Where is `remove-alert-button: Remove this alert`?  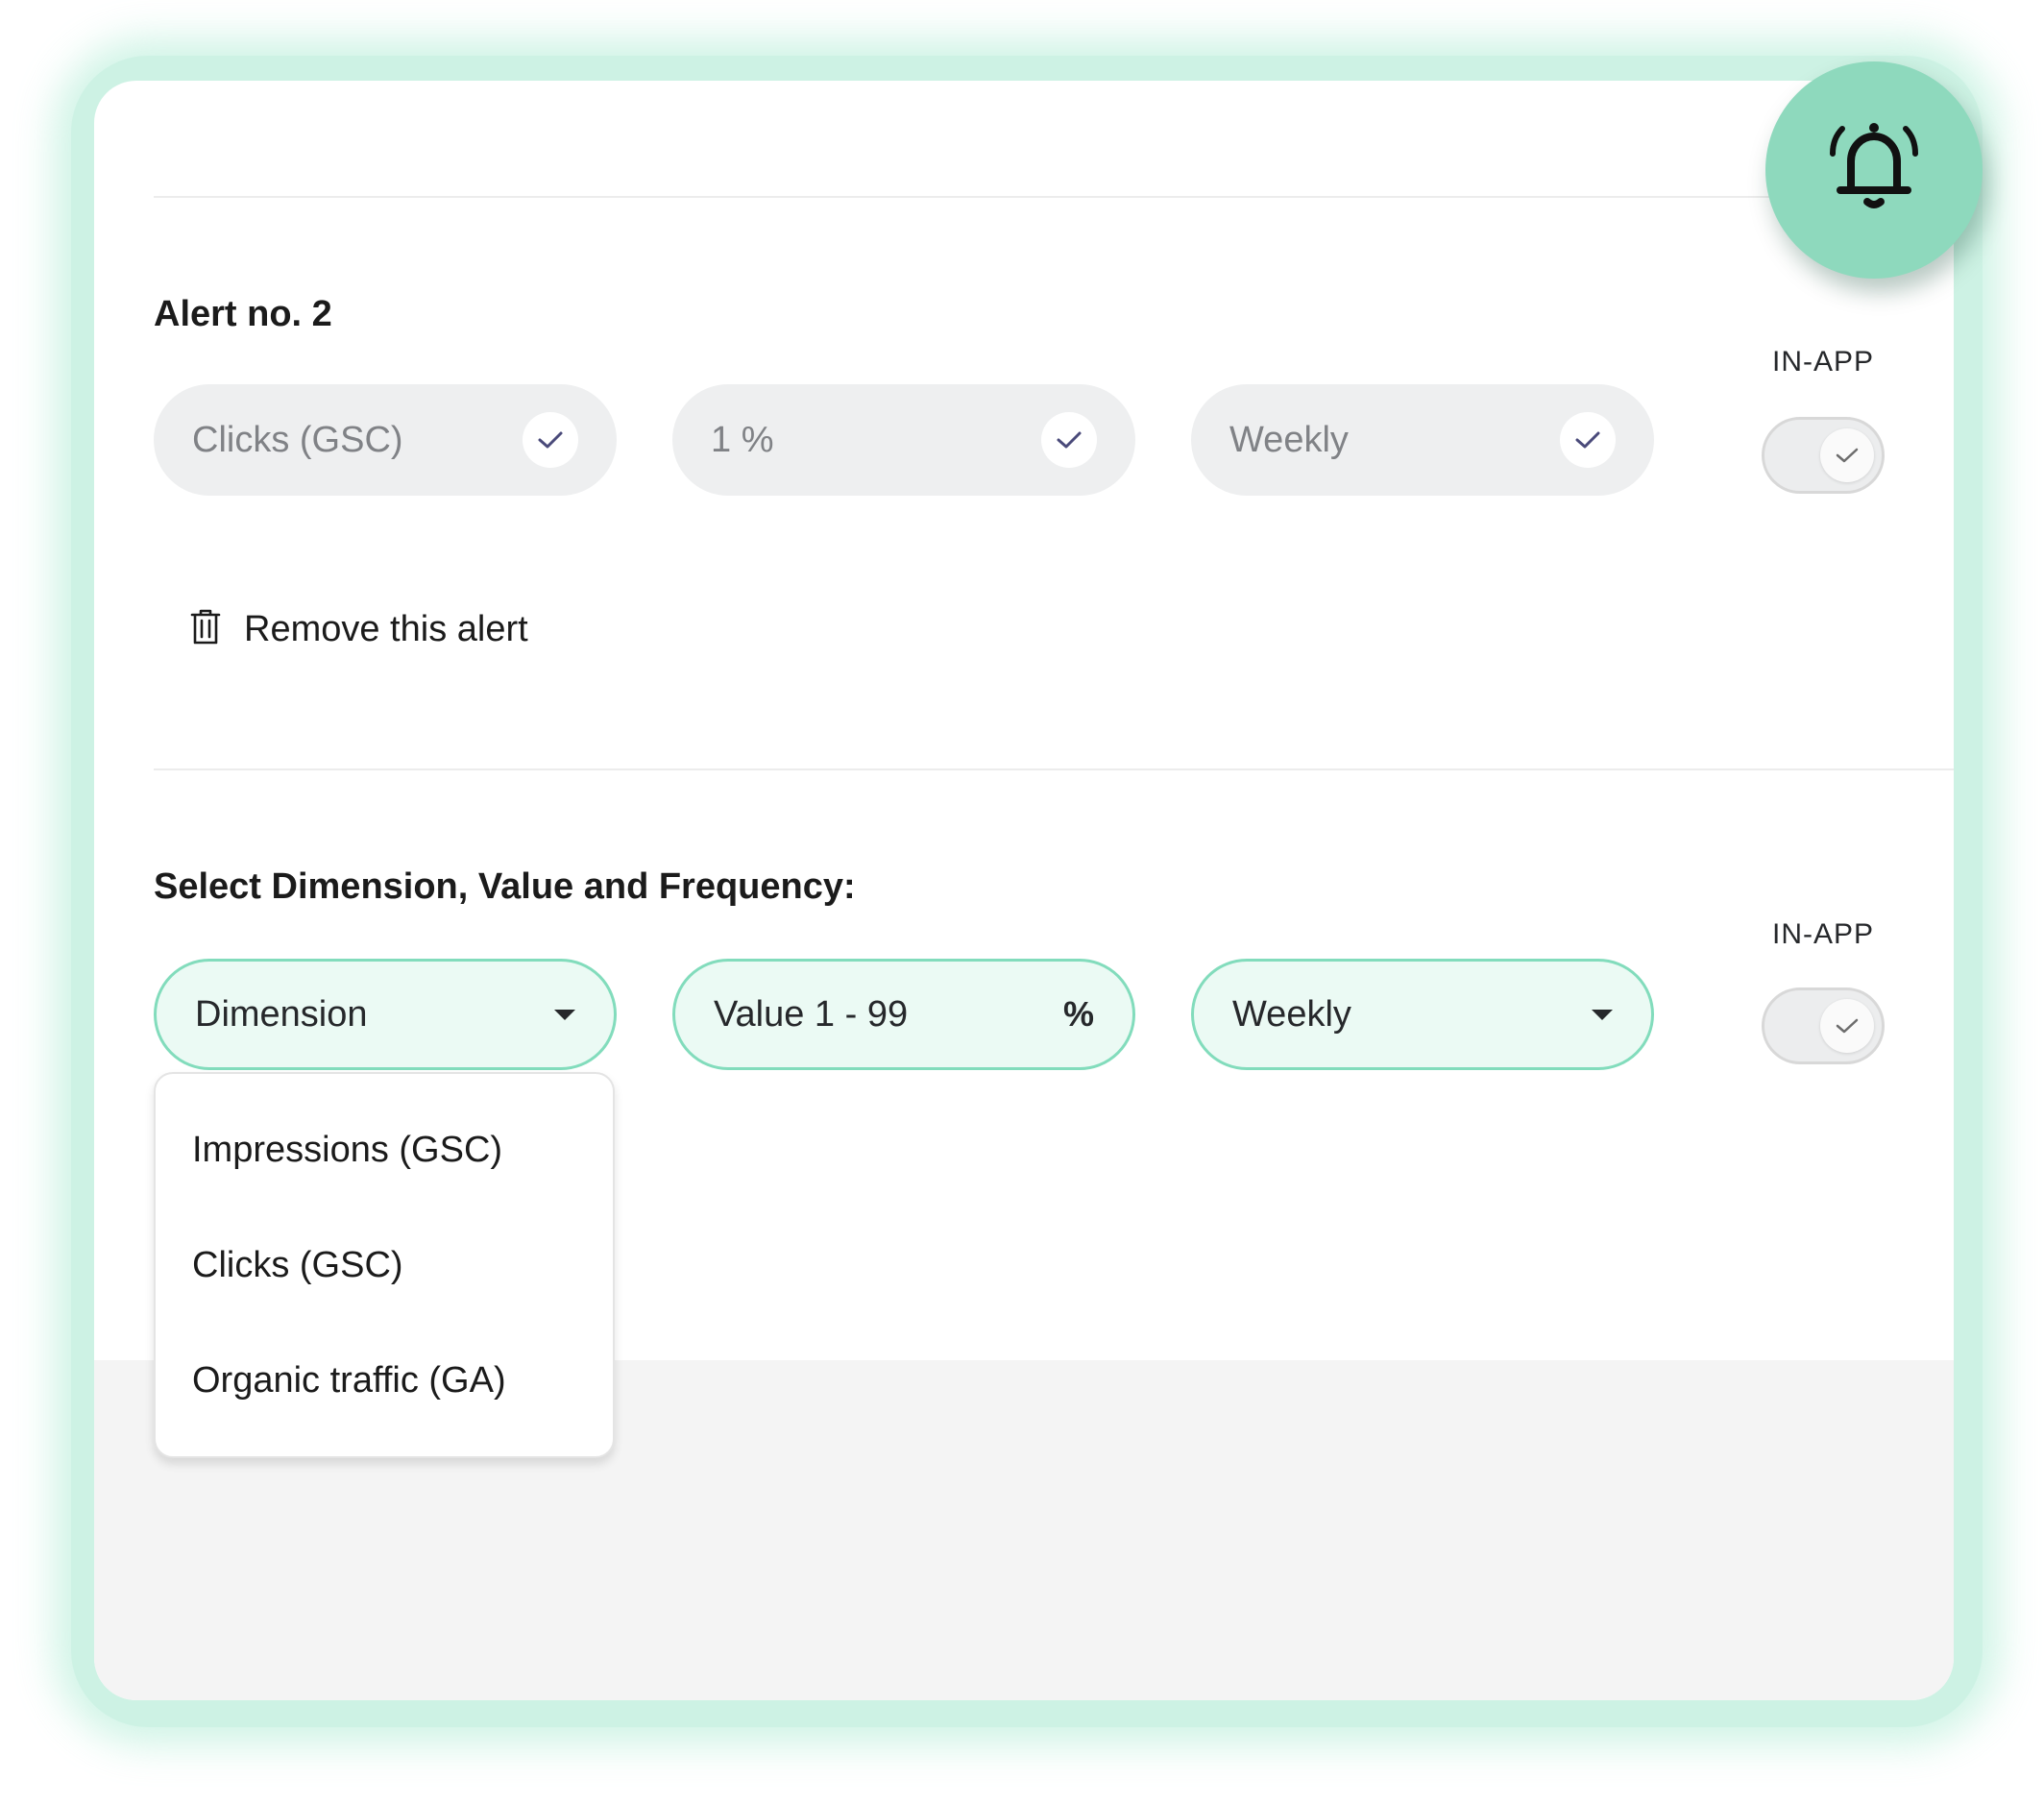
remove-alert-button: Remove this alert is located at coordinates (359, 629).